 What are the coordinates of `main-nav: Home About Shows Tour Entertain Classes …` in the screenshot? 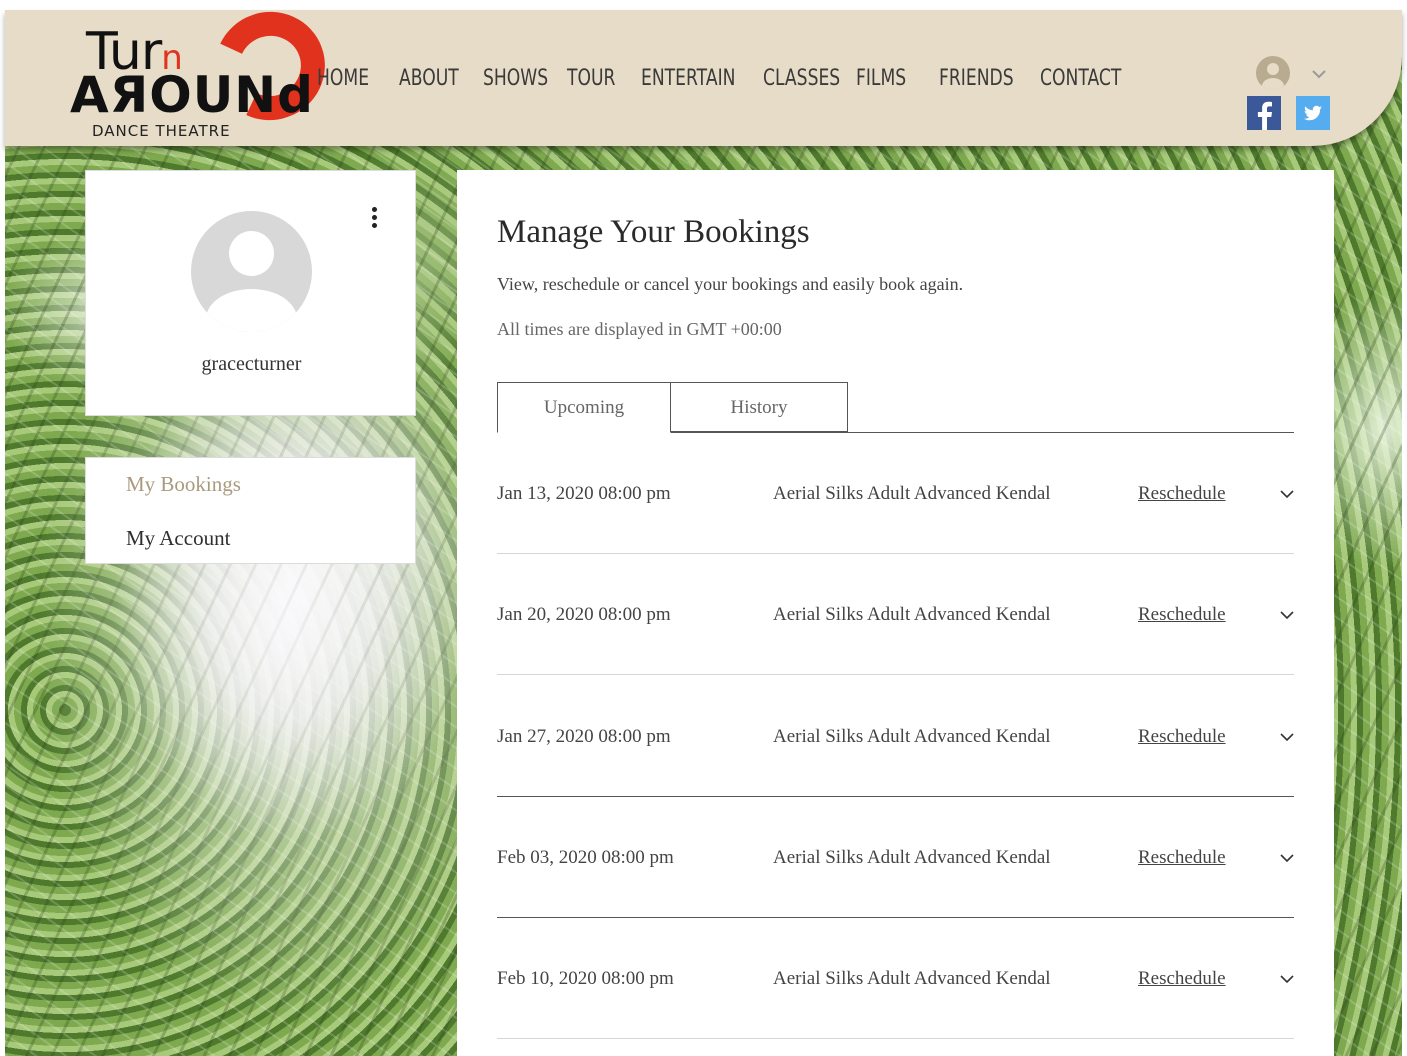 It's located at (723, 79).